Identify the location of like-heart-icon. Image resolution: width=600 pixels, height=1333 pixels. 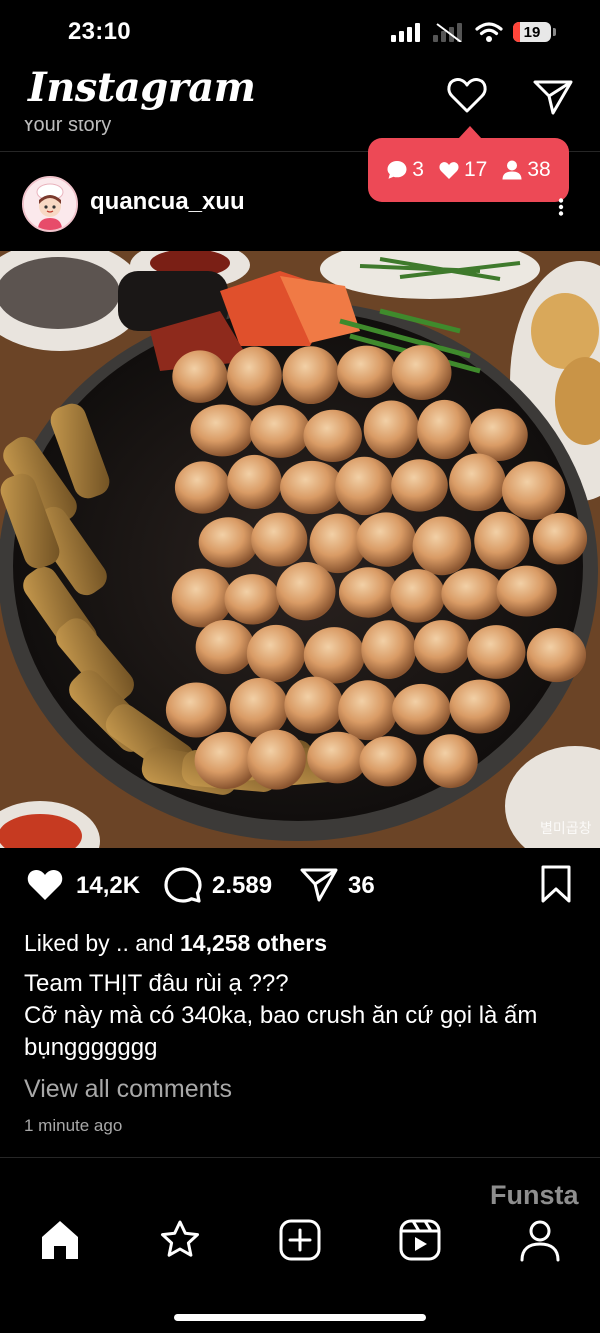
(45, 884).